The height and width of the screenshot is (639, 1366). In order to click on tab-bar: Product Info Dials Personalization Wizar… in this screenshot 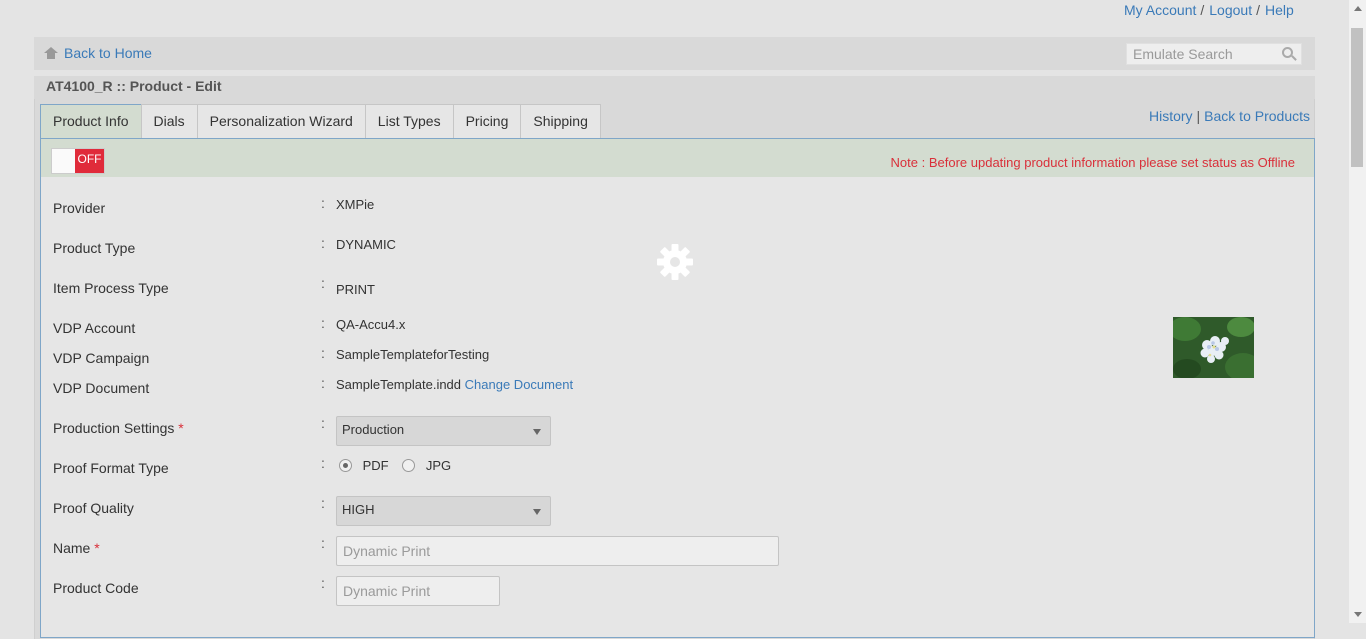, I will do `click(320, 121)`.